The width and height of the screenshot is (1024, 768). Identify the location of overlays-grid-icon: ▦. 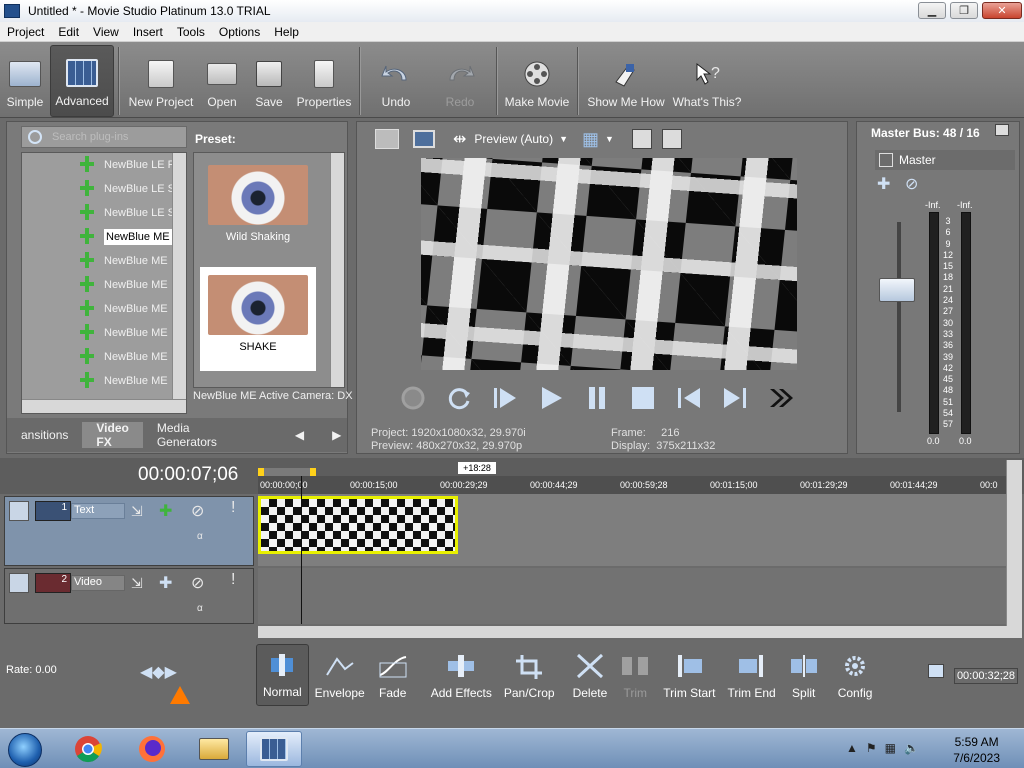
(590, 139).